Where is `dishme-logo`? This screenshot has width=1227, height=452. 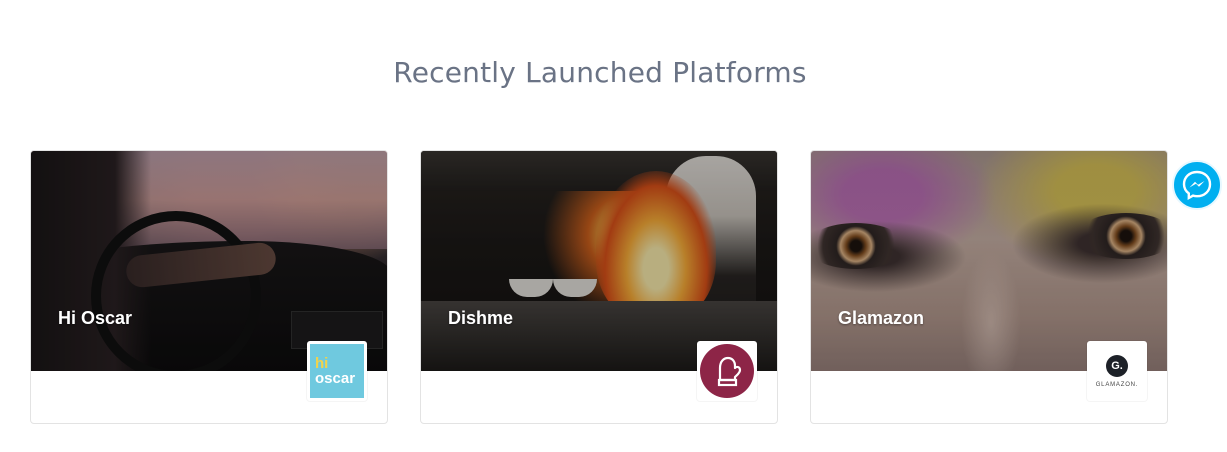
dishme-logo is located at coordinates (727, 371).